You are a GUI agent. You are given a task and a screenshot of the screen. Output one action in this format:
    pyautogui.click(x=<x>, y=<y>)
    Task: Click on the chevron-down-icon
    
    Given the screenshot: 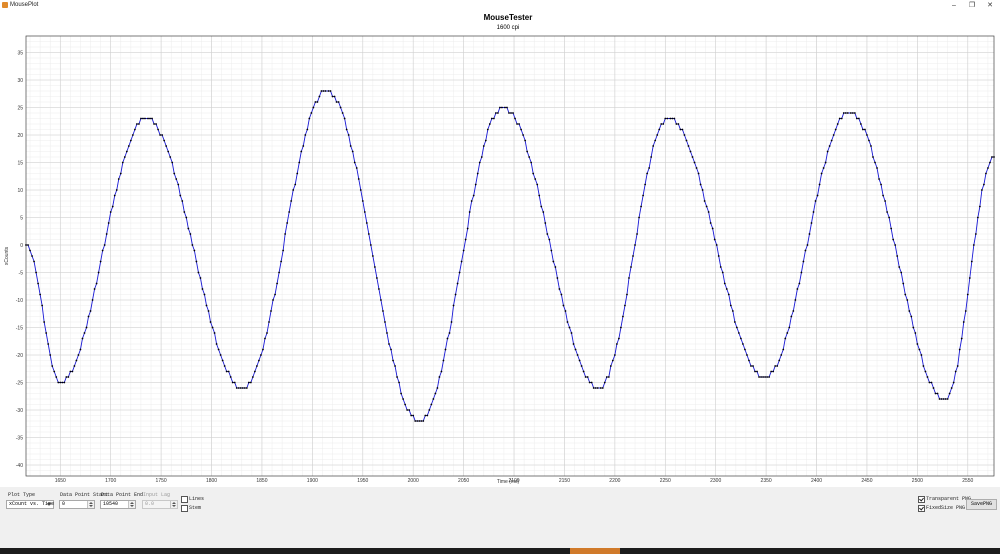 What is the action you would take?
    pyautogui.click(x=49, y=504)
    